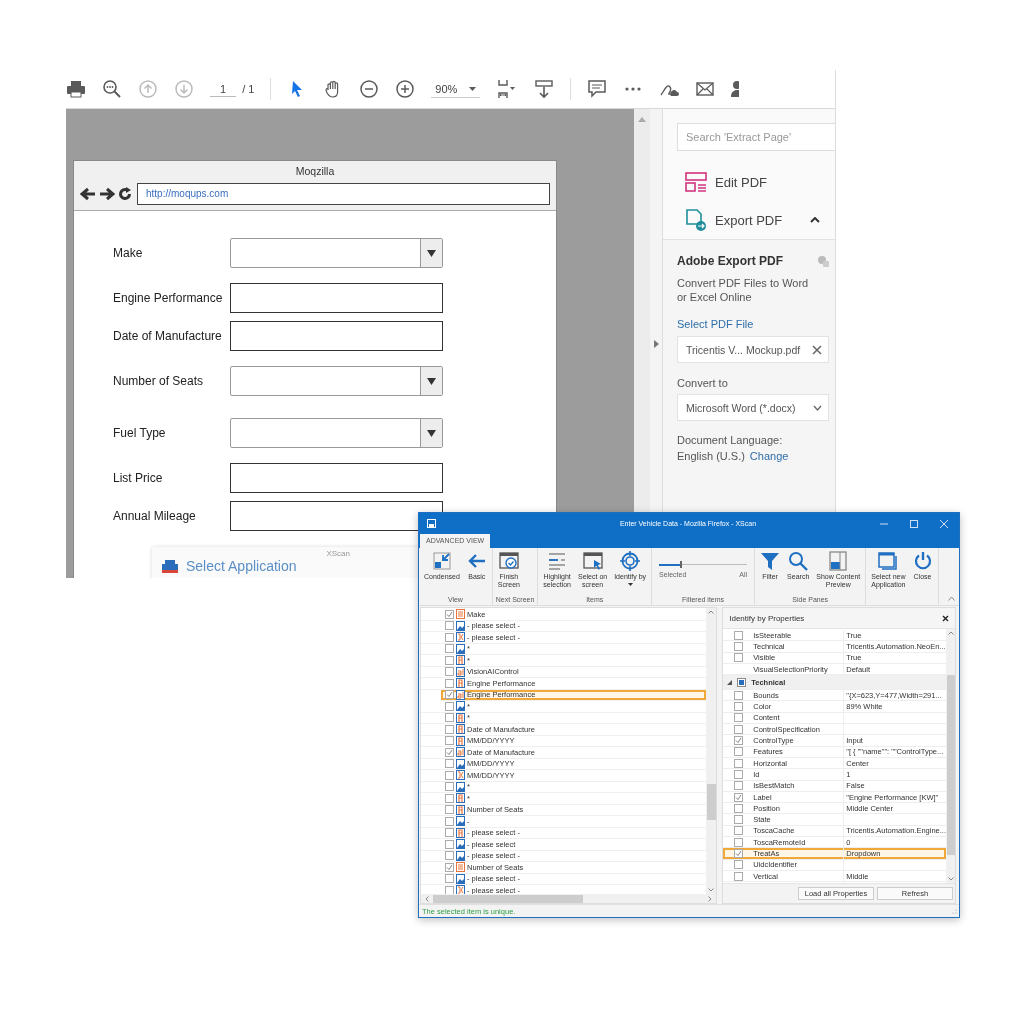 Image resolution: width=1024 pixels, height=1024 pixels. What do you see at coordinates (914, 523) in the screenshot?
I see `maximize-icon` at bounding box center [914, 523].